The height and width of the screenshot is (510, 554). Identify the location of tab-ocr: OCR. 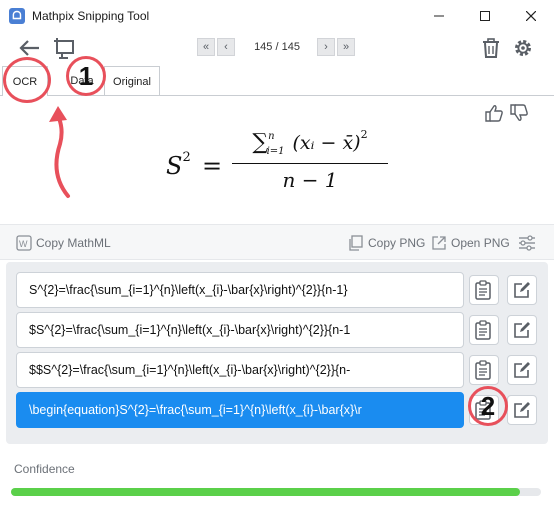
(25, 81).